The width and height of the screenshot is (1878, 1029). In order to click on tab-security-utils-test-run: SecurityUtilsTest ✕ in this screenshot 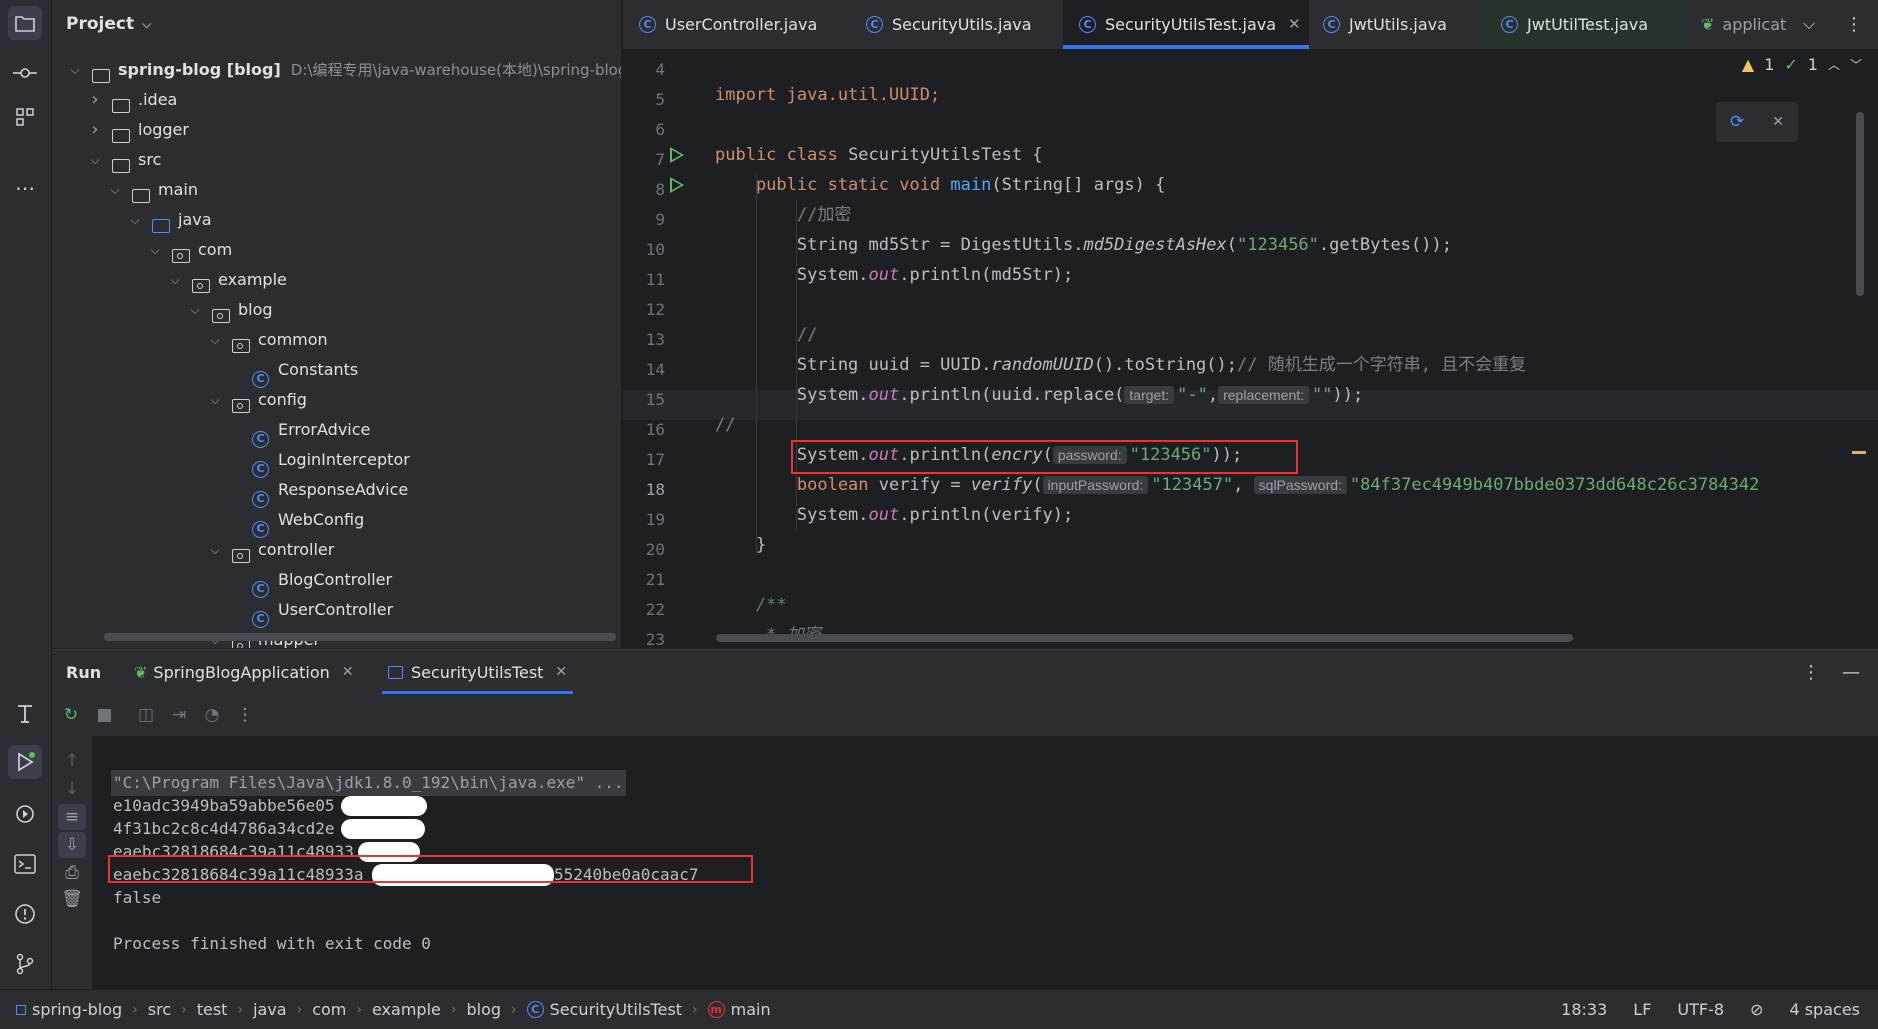, I will do `click(478, 672)`.